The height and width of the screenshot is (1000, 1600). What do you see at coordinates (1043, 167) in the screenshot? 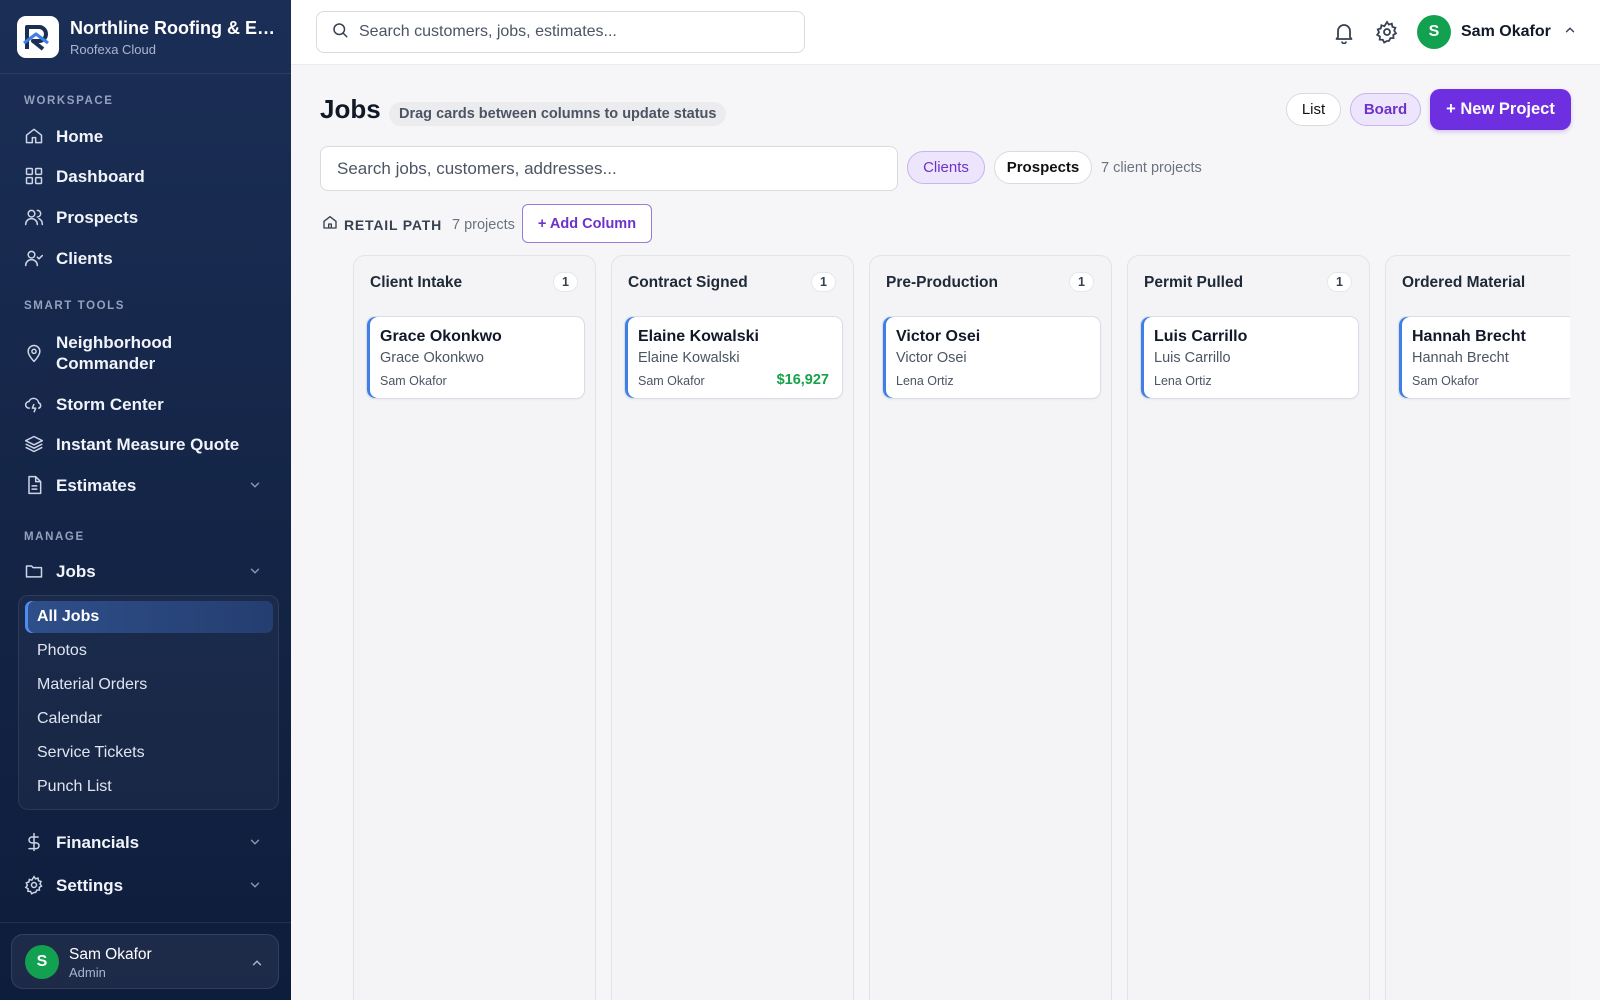
I see `filter-prospects-button: Prospects` at bounding box center [1043, 167].